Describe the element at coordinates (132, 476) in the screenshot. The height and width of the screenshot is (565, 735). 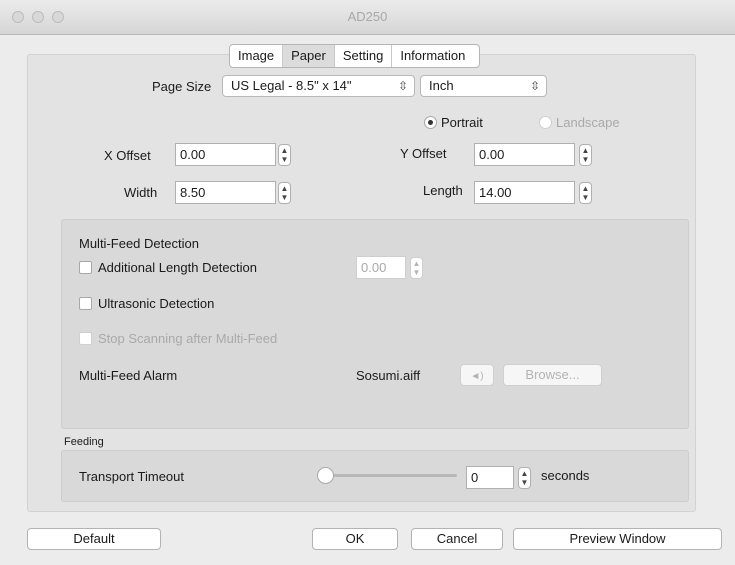
I see `transport-timeout-label: Transport Timeout` at that location.